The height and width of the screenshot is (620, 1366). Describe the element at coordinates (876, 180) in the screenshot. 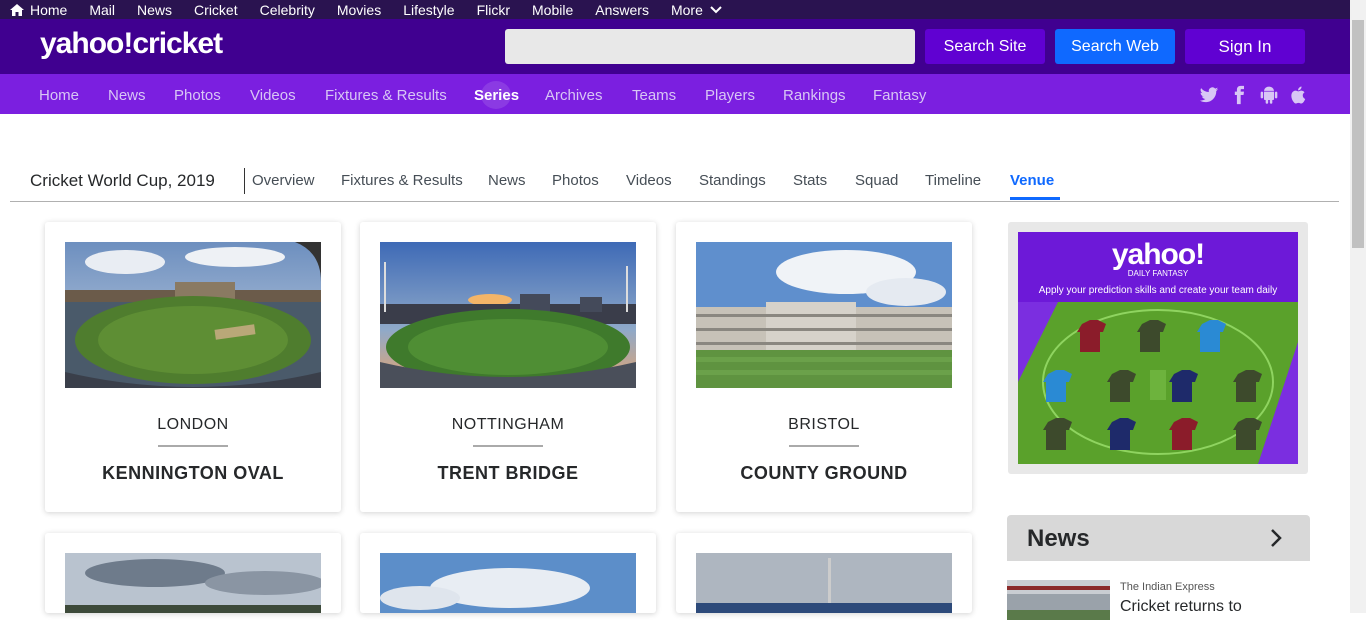

I see `tab-squad: Squad` at that location.